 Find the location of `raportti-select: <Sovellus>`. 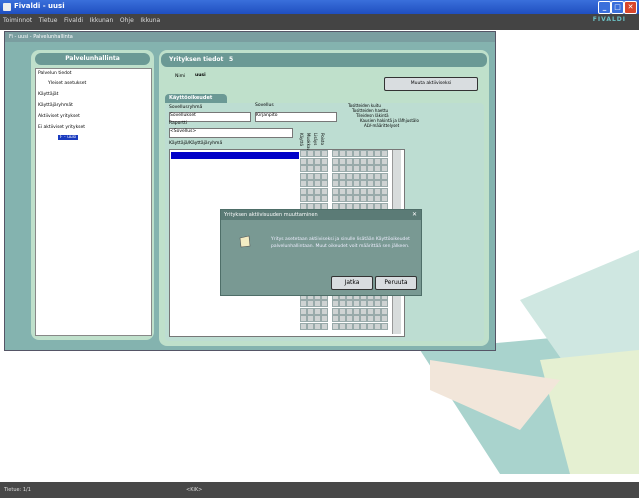

raportti-select: <Sovellus> is located at coordinates (231, 133).